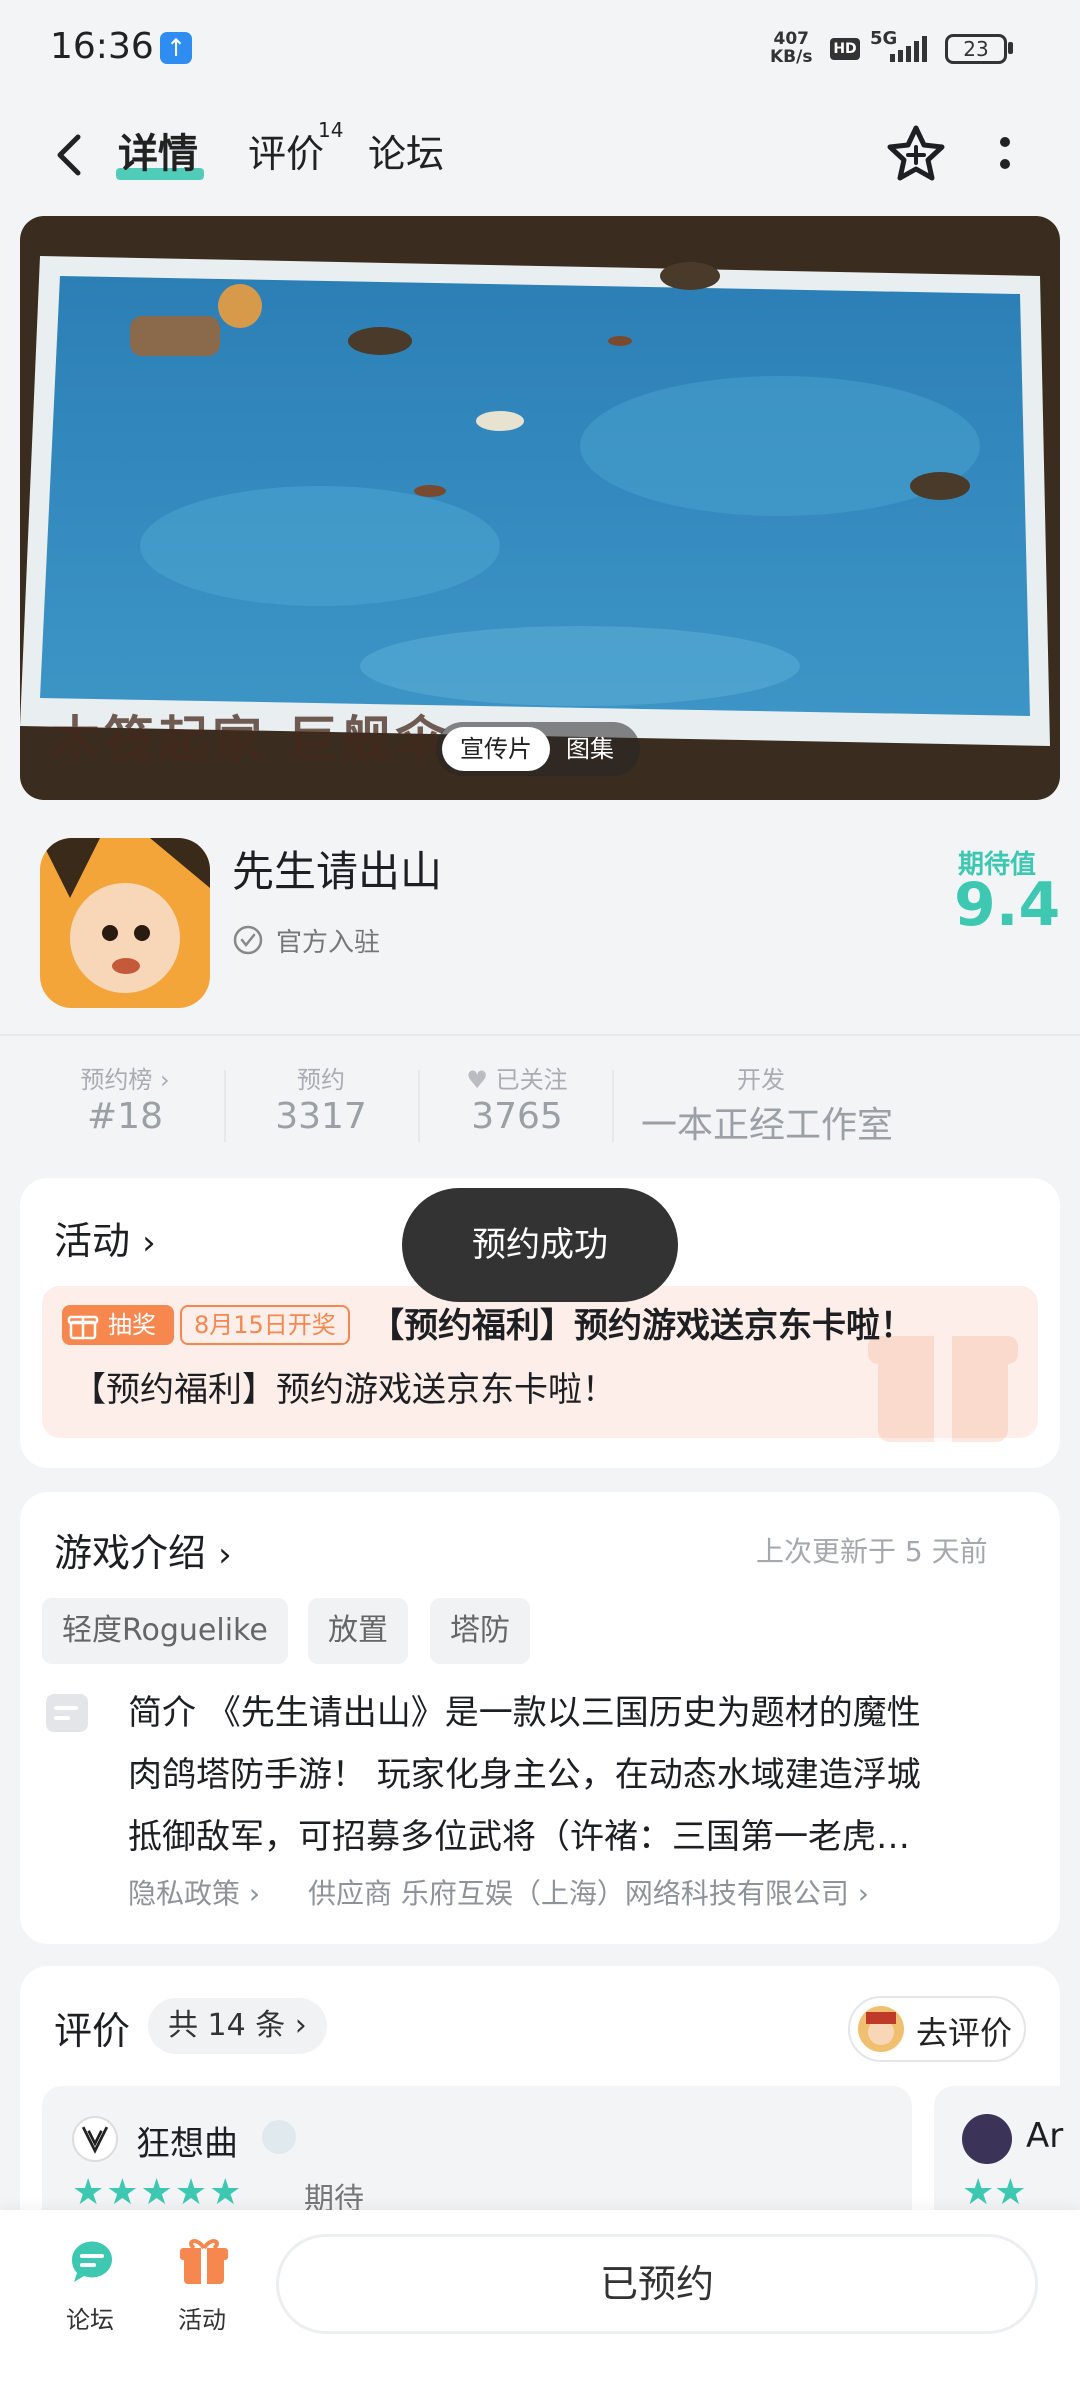 The image size is (1080, 2400). What do you see at coordinates (477, 1080) in the screenshot?
I see `heart-check-icon: ♥` at bounding box center [477, 1080].